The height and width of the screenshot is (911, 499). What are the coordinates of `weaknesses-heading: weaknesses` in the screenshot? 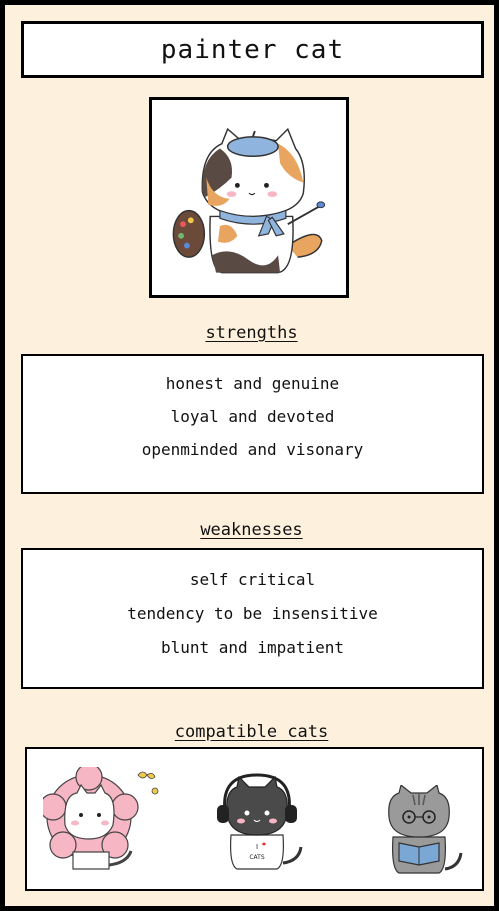 It's located at (251, 530).